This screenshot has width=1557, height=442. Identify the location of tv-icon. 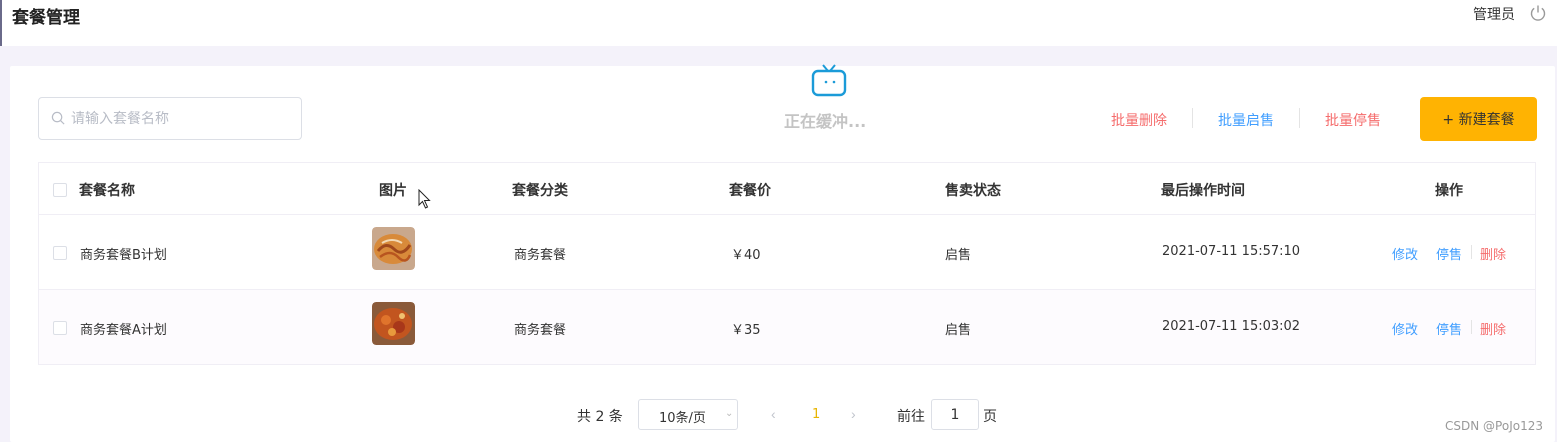
(829, 80).